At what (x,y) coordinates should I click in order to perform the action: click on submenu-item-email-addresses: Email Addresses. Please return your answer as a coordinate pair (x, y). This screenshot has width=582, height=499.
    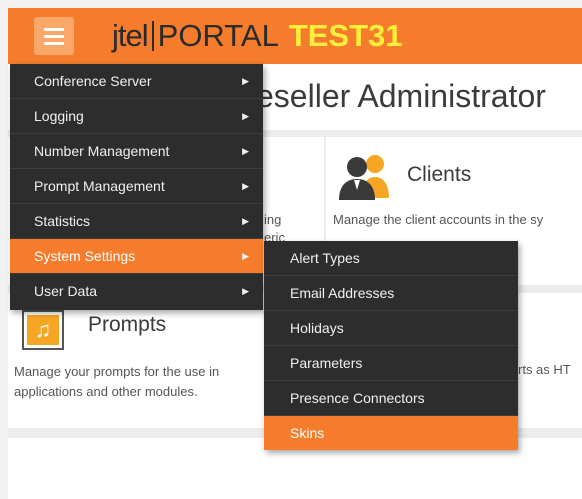
    Looking at the image, I should click on (391, 293).